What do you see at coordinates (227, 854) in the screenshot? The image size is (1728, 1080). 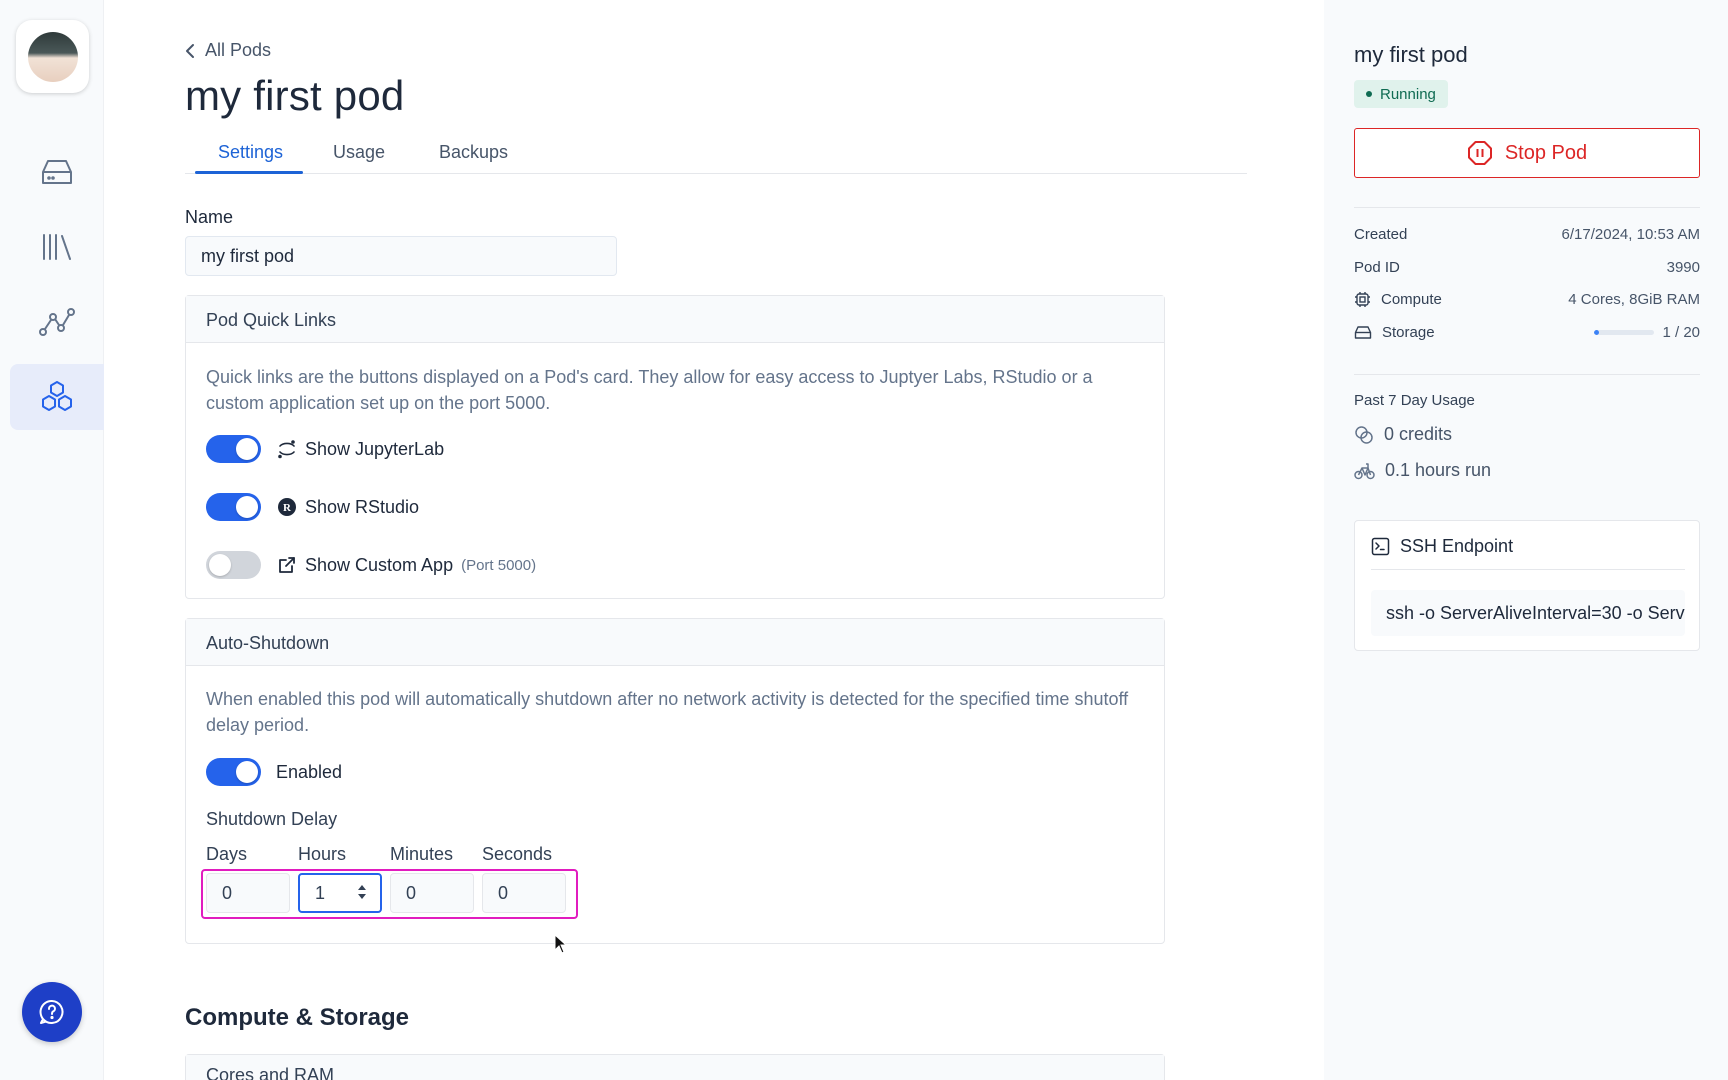 I see `days-label: Days` at bounding box center [227, 854].